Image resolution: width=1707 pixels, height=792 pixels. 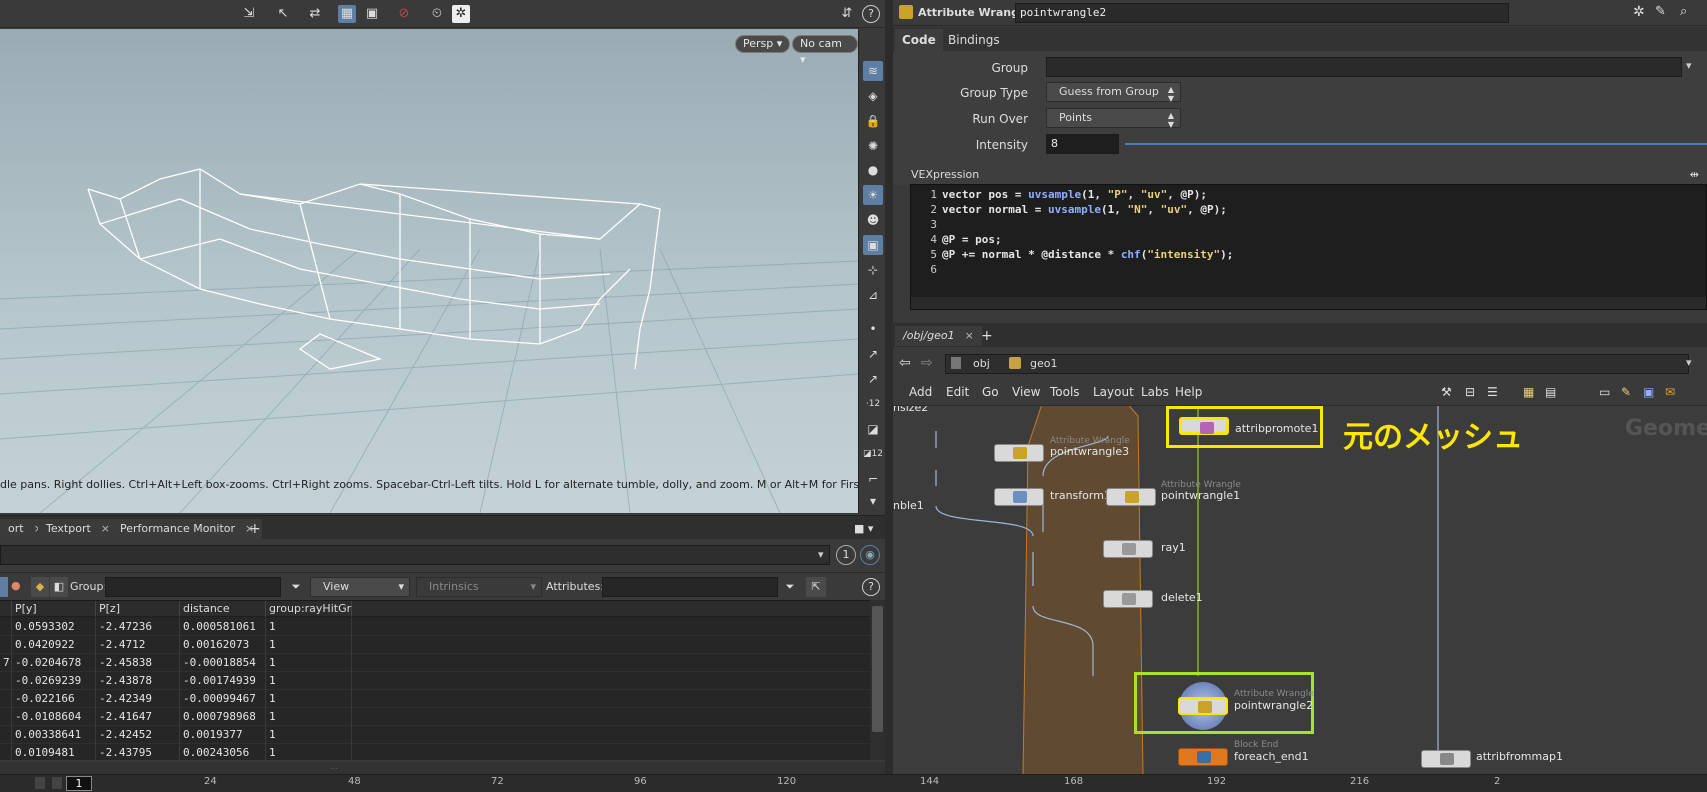 What do you see at coordinates (283, 14) in the screenshot?
I see `select-arrow-icon: ↖` at bounding box center [283, 14].